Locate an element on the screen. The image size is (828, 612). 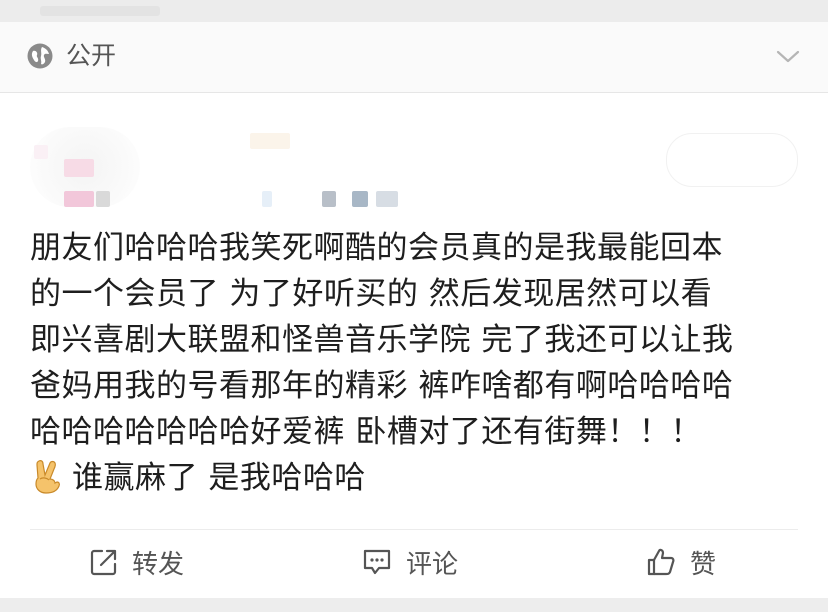
like-label: 赞 is located at coordinates (703, 564).